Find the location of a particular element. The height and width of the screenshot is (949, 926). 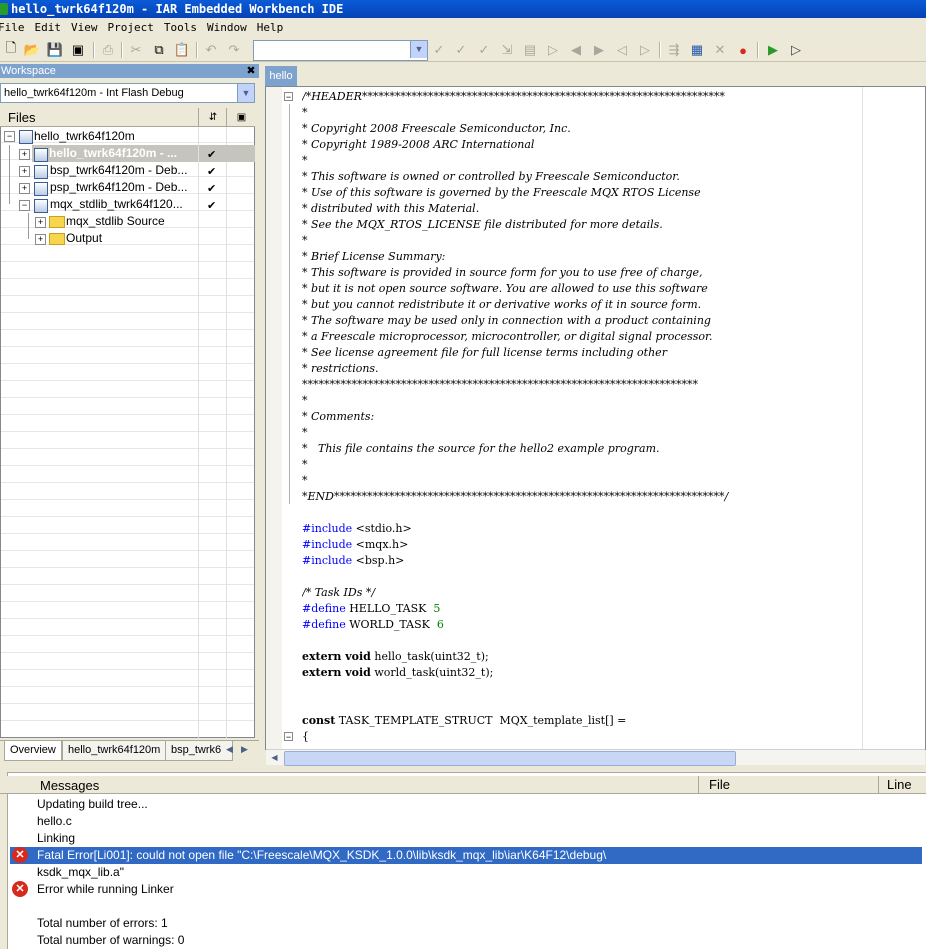

message-line: hello.c is located at coordinates (54, 821).